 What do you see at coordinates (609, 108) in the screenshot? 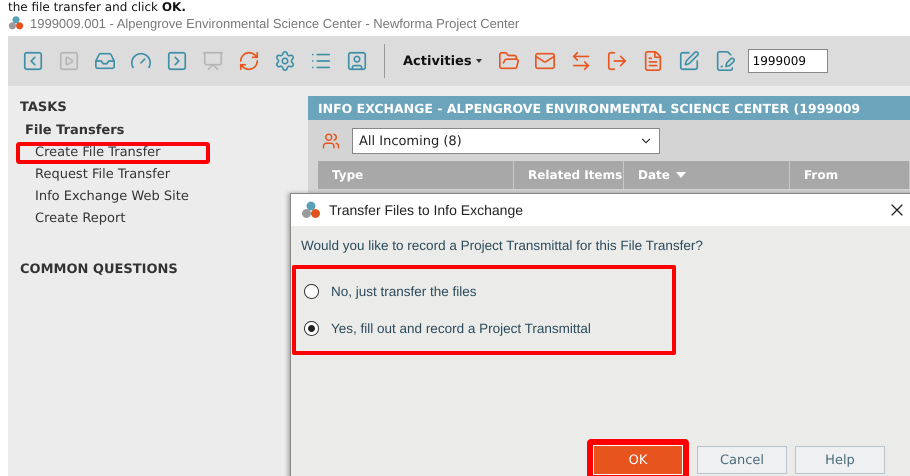
I see `panel-header: INFO EXCHANGE - ALPENGROVE ENVIRONMENTAL SCIENCE CENTER (1999009` at bounding box center [609, 108].